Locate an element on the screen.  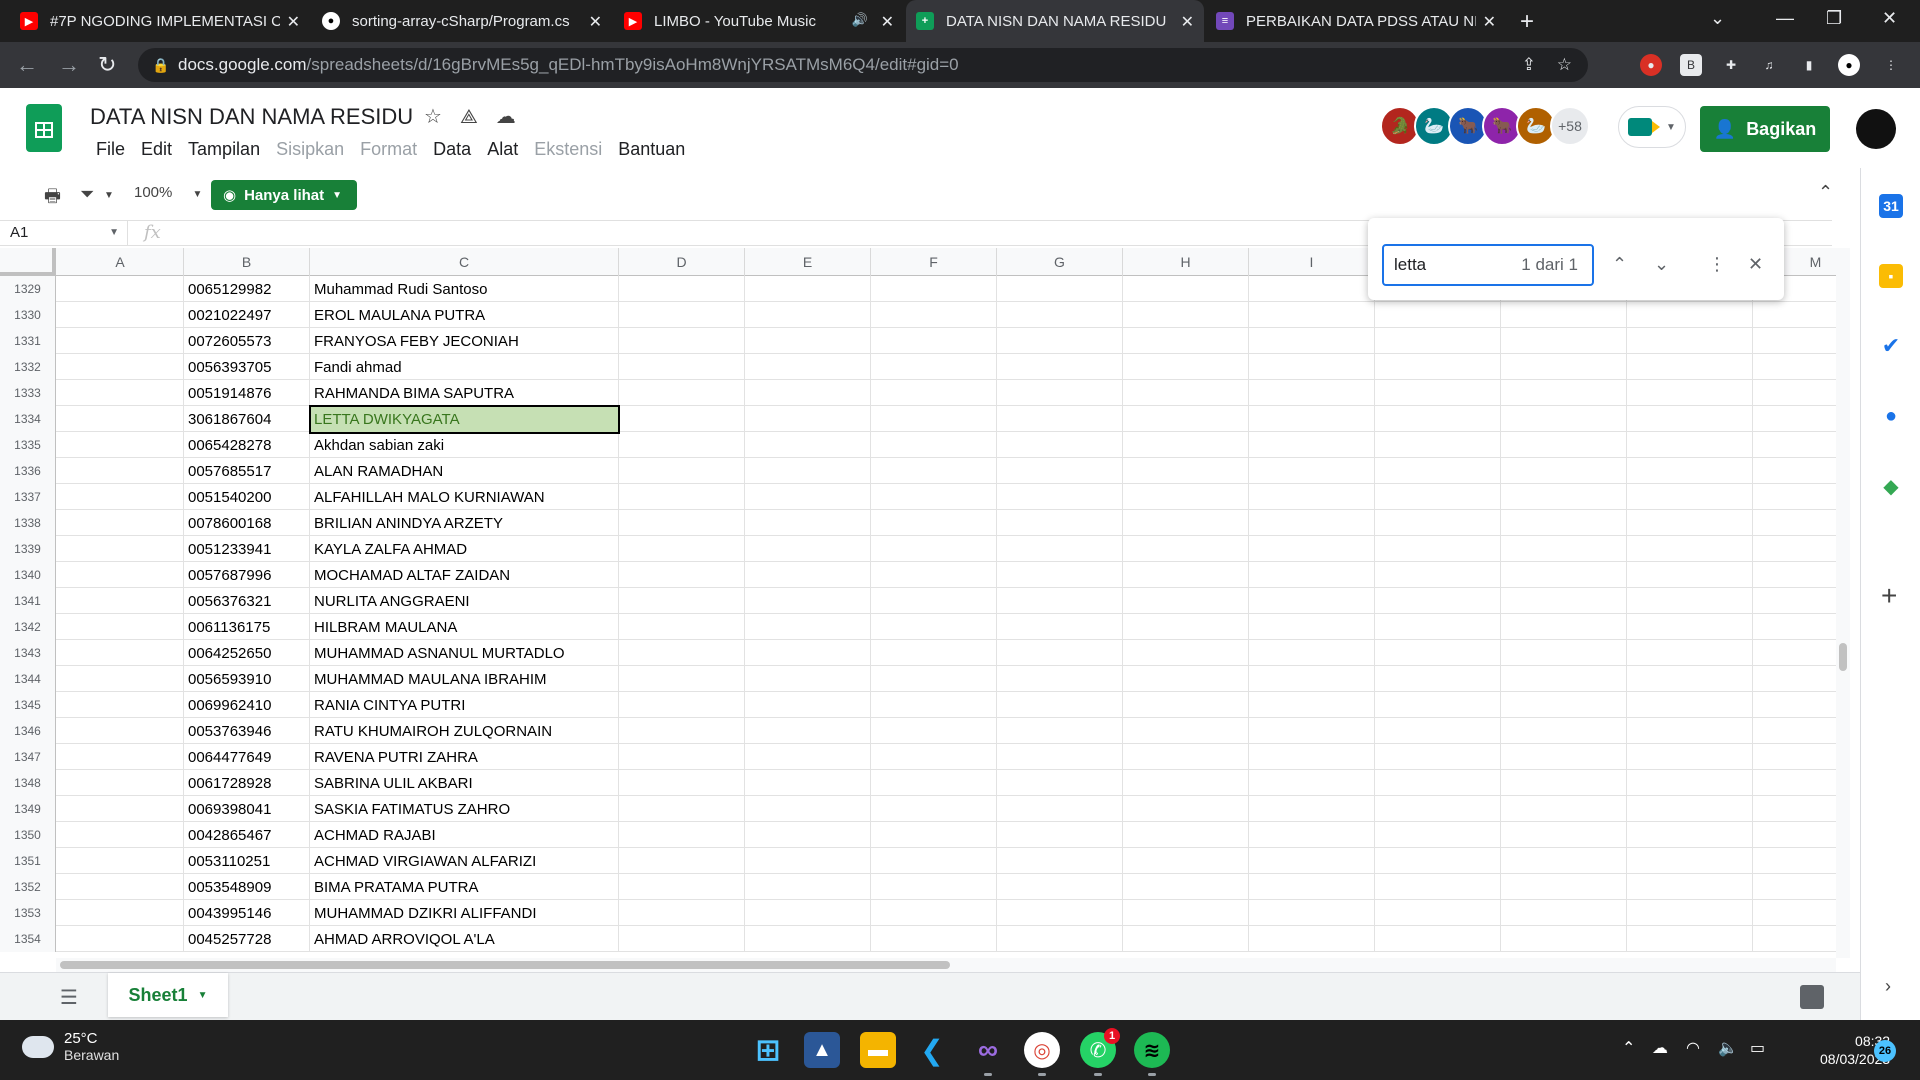
share-button: 👤 Bagikan is located at coordinates (1765, 129).